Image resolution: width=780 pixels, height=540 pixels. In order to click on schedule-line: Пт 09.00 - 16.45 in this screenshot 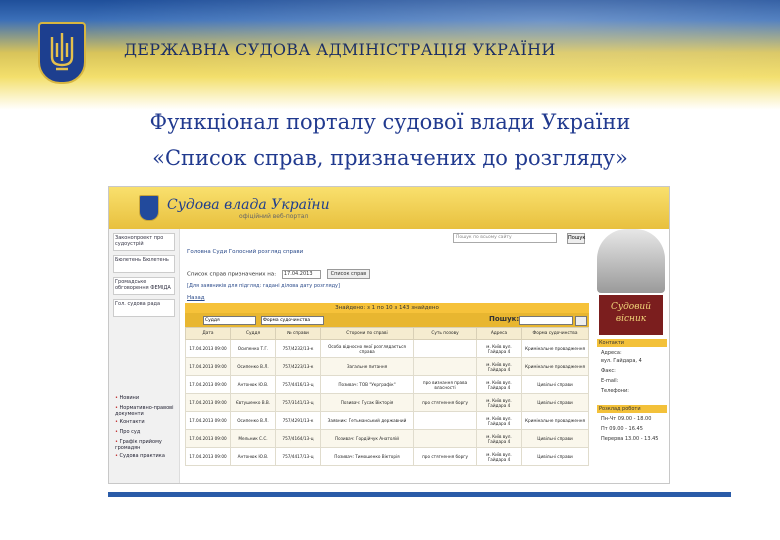, I will do `click(622, 429)`.